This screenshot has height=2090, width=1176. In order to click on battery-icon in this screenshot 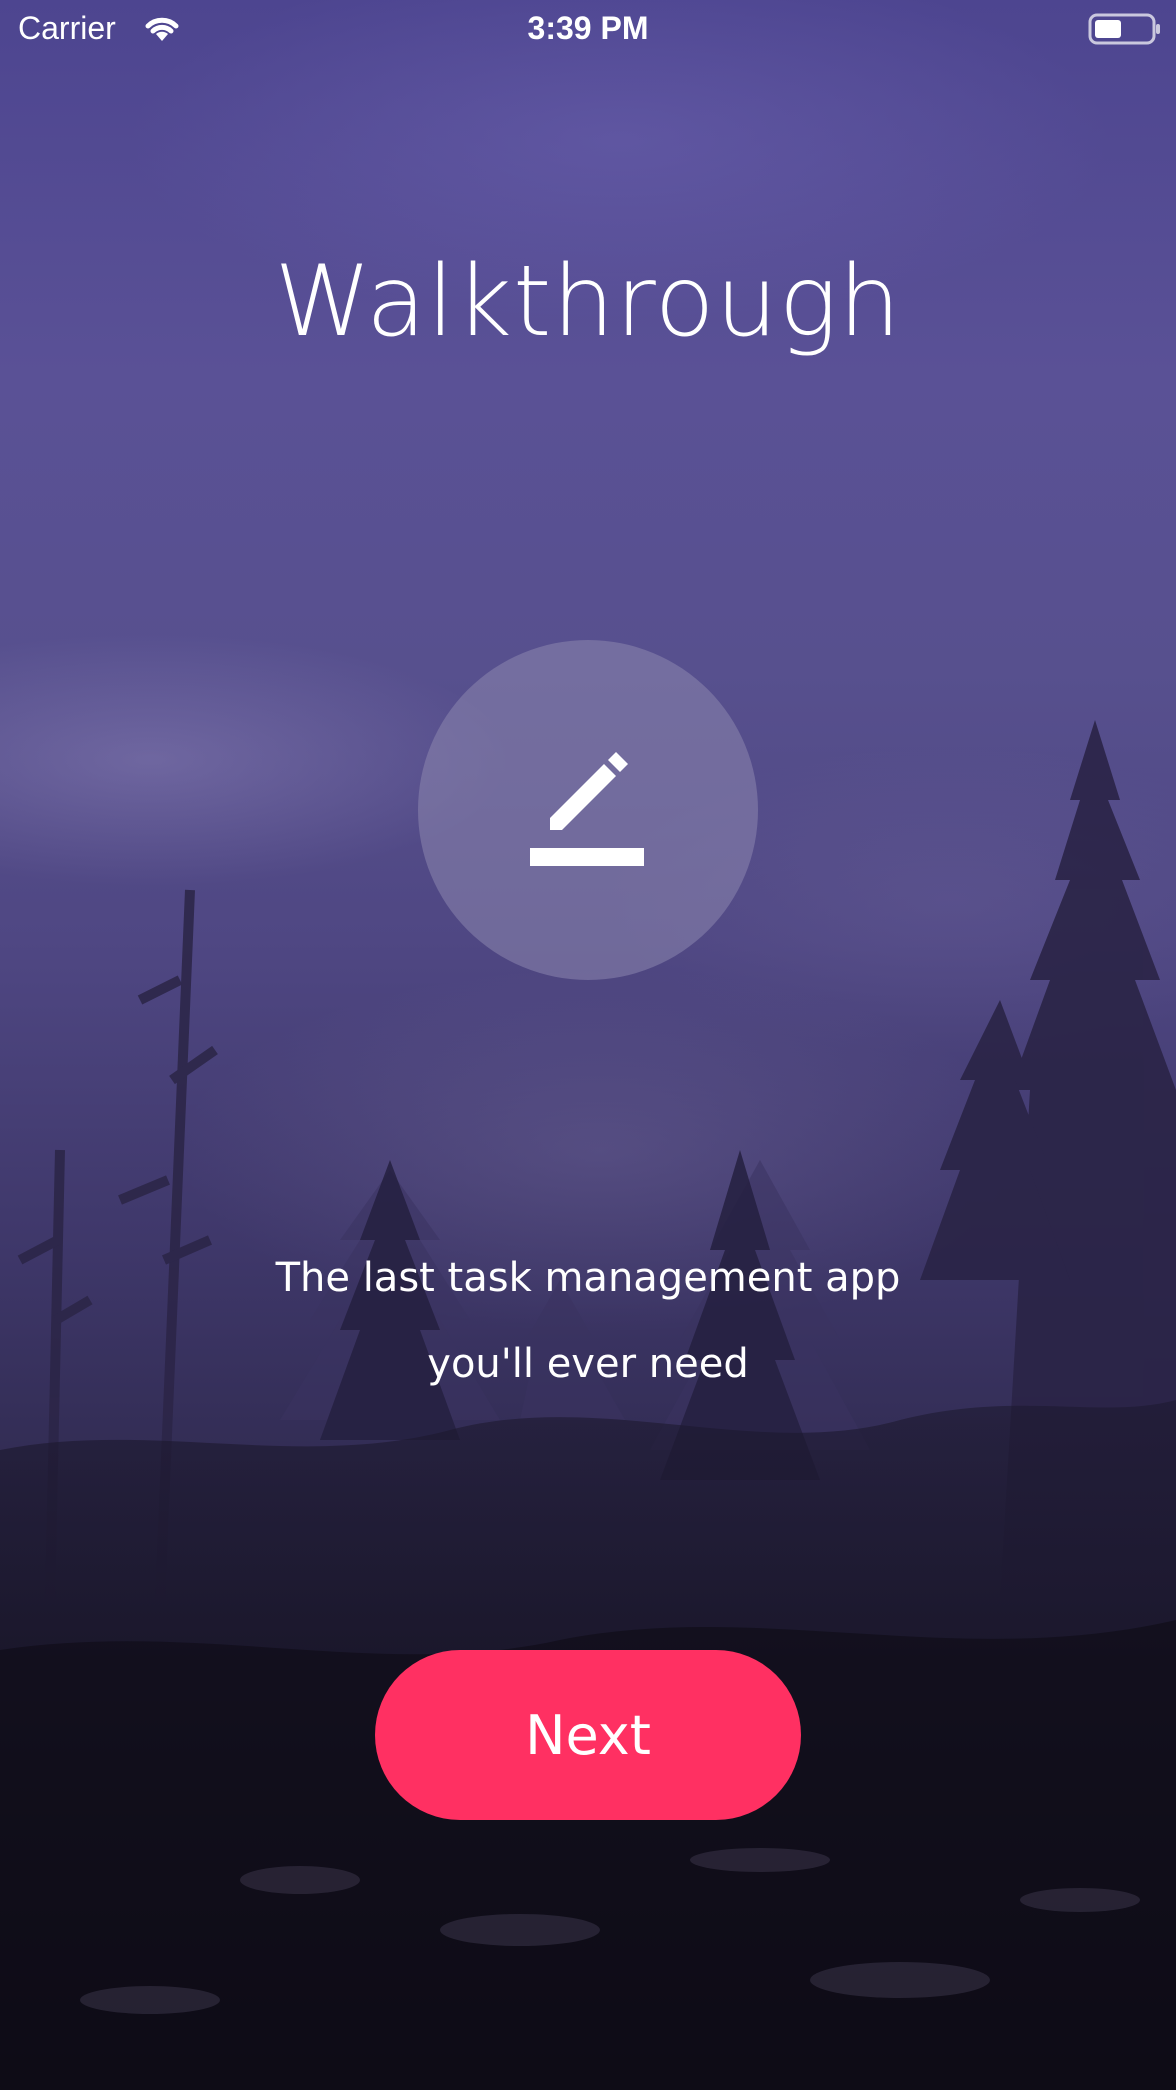, I will do `click(1124, 29)`.